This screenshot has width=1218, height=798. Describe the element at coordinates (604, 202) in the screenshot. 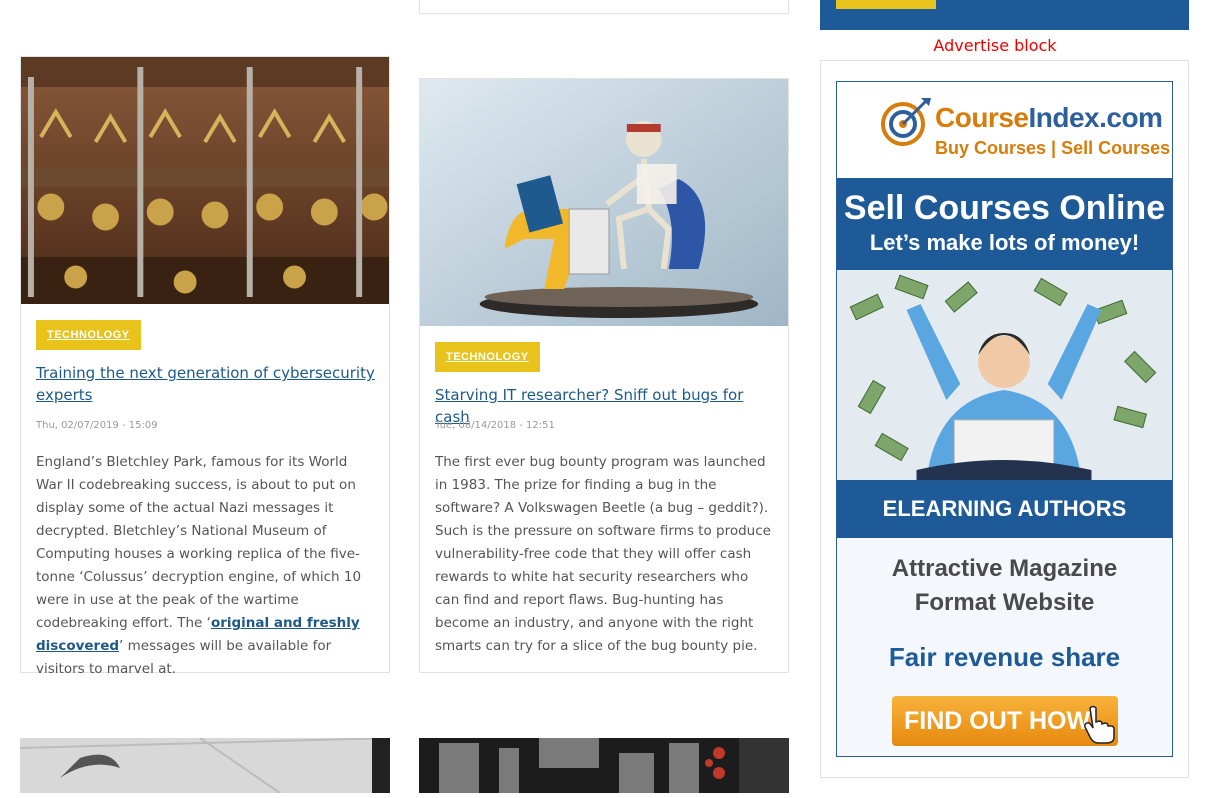

I see `article-image-skeleton` at that location.